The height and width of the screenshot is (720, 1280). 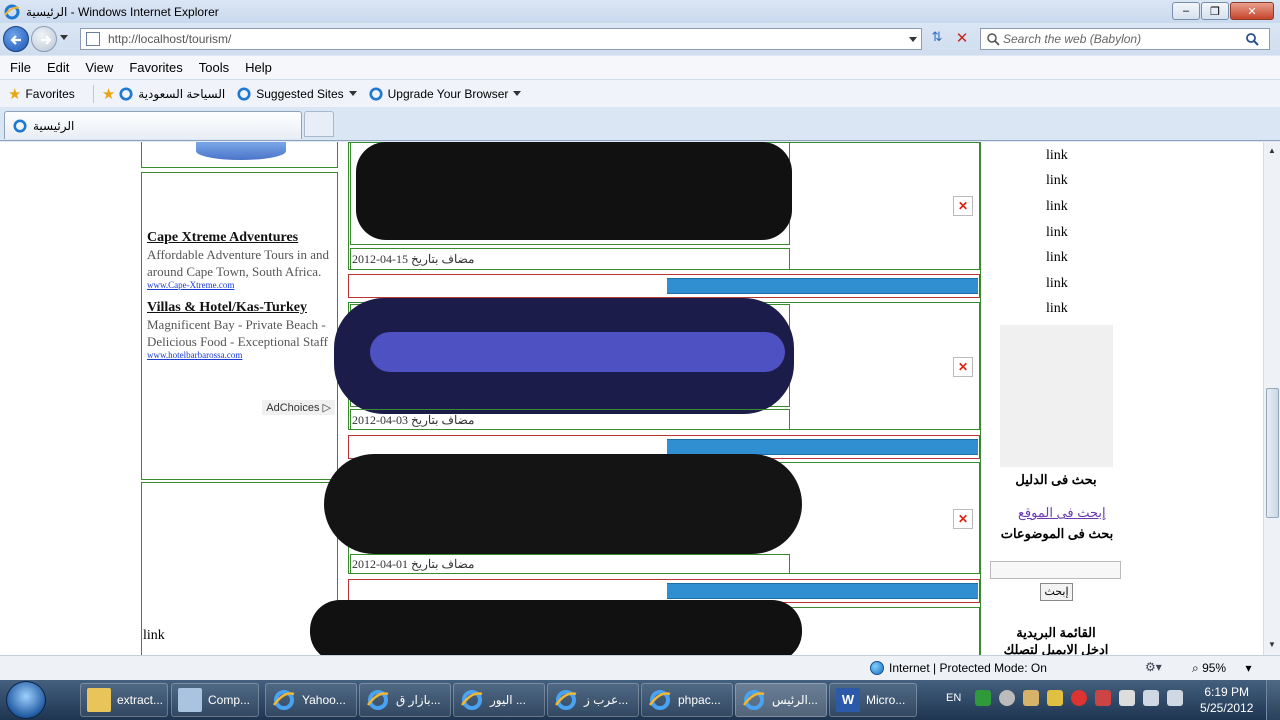 What do you see at coordinates (962, 39) in the screenshot?
I see `stop-icon: ✕` at bounding box center [962, 39].